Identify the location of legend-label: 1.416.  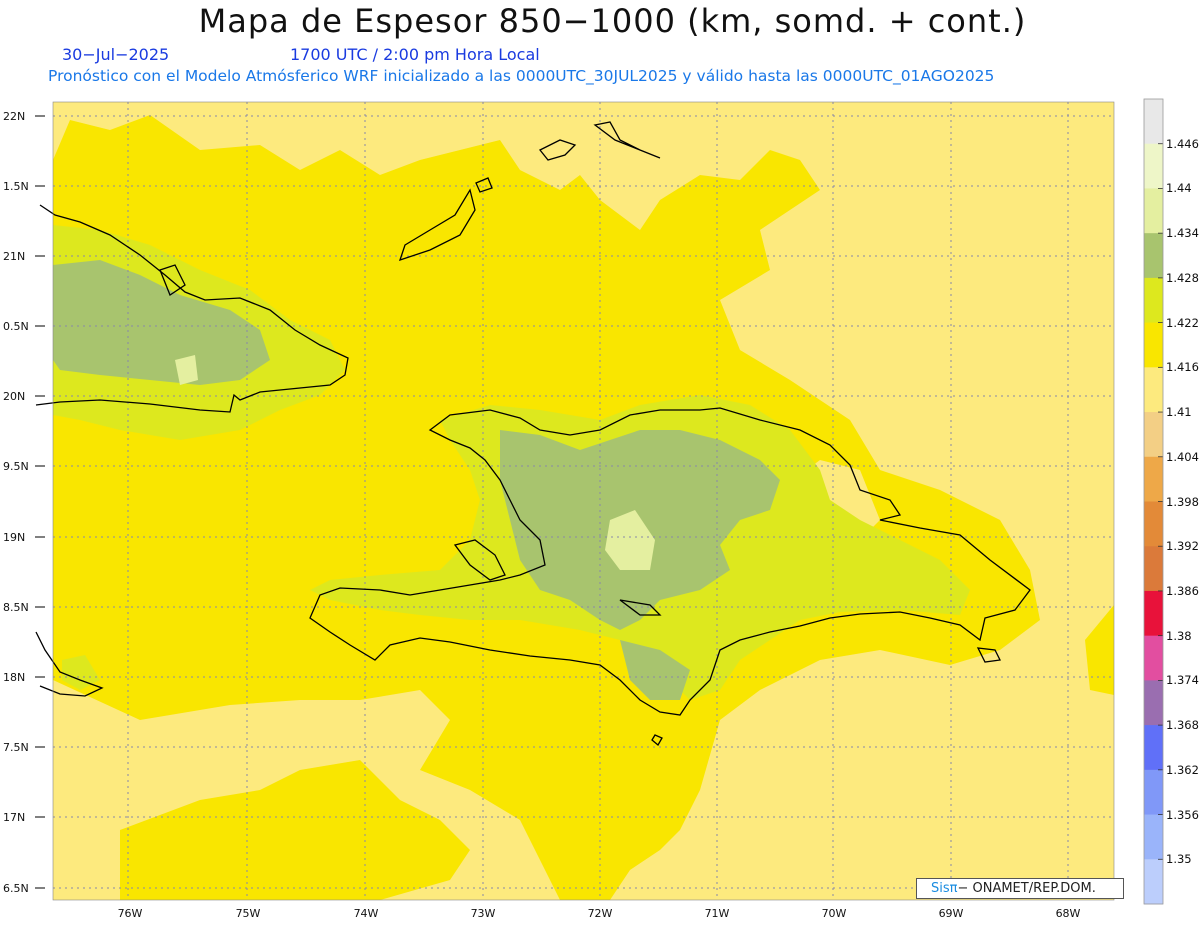
(1182, 367).